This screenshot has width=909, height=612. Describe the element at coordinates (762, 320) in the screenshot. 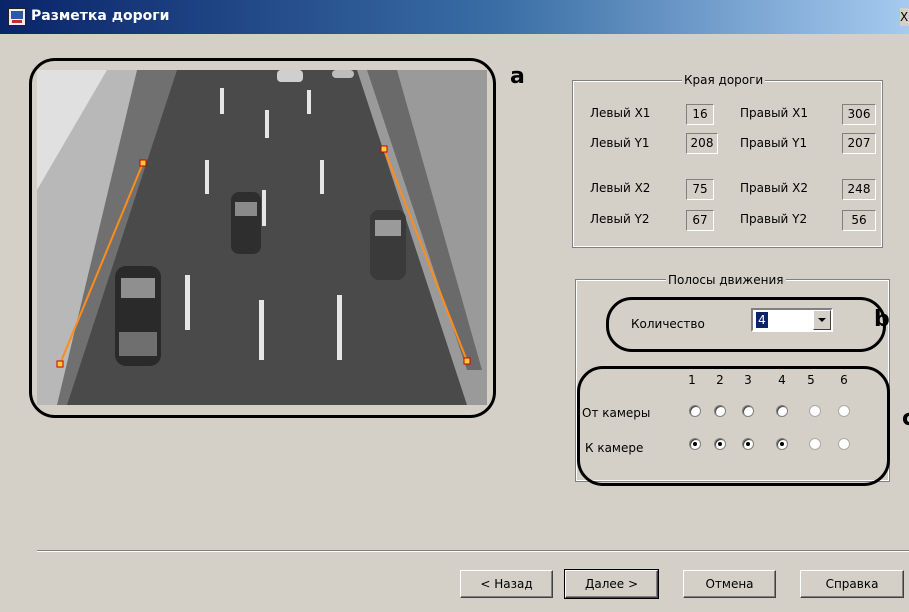

I see `lane-count-value: 4` at that location.